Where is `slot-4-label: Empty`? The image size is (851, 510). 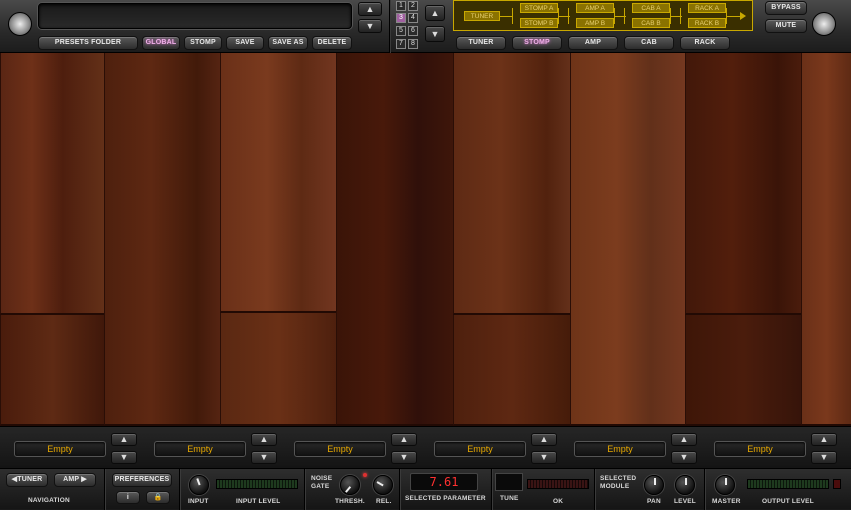 slot-4-label: Empty is located at coordinates (480, 449).